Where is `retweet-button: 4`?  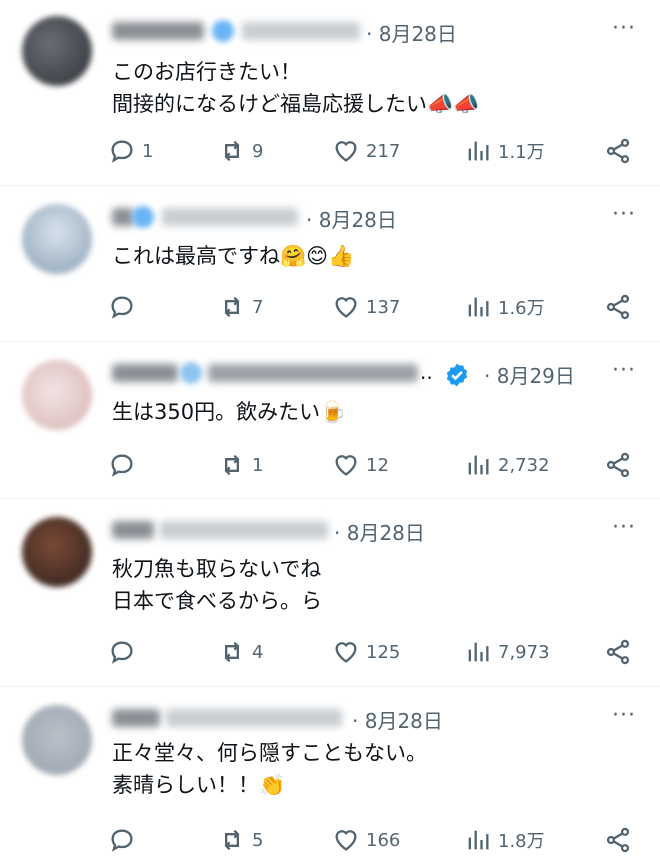 retweet-button: 4 is located at coordinates (240, 652).